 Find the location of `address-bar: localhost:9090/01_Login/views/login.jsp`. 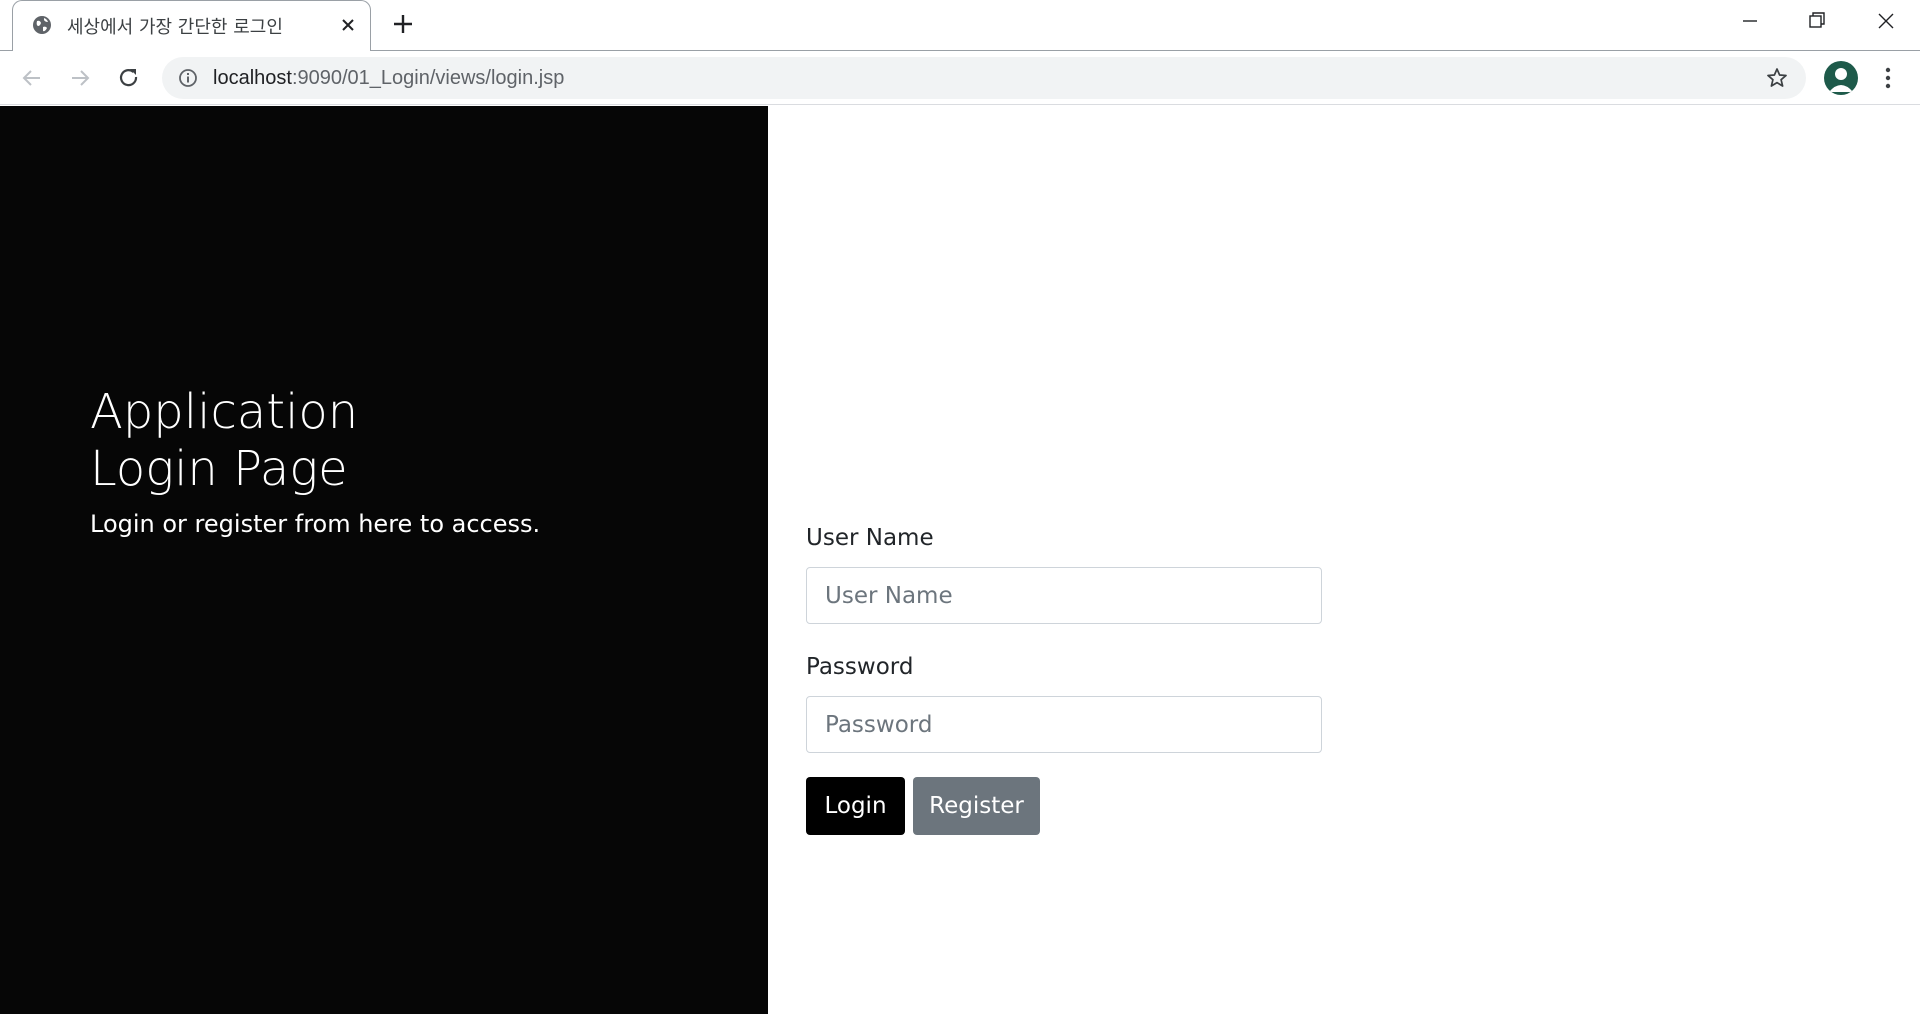

address-bar: localhost:9090/01_Login/views/login.jsp is located at coordinates (984, 78).